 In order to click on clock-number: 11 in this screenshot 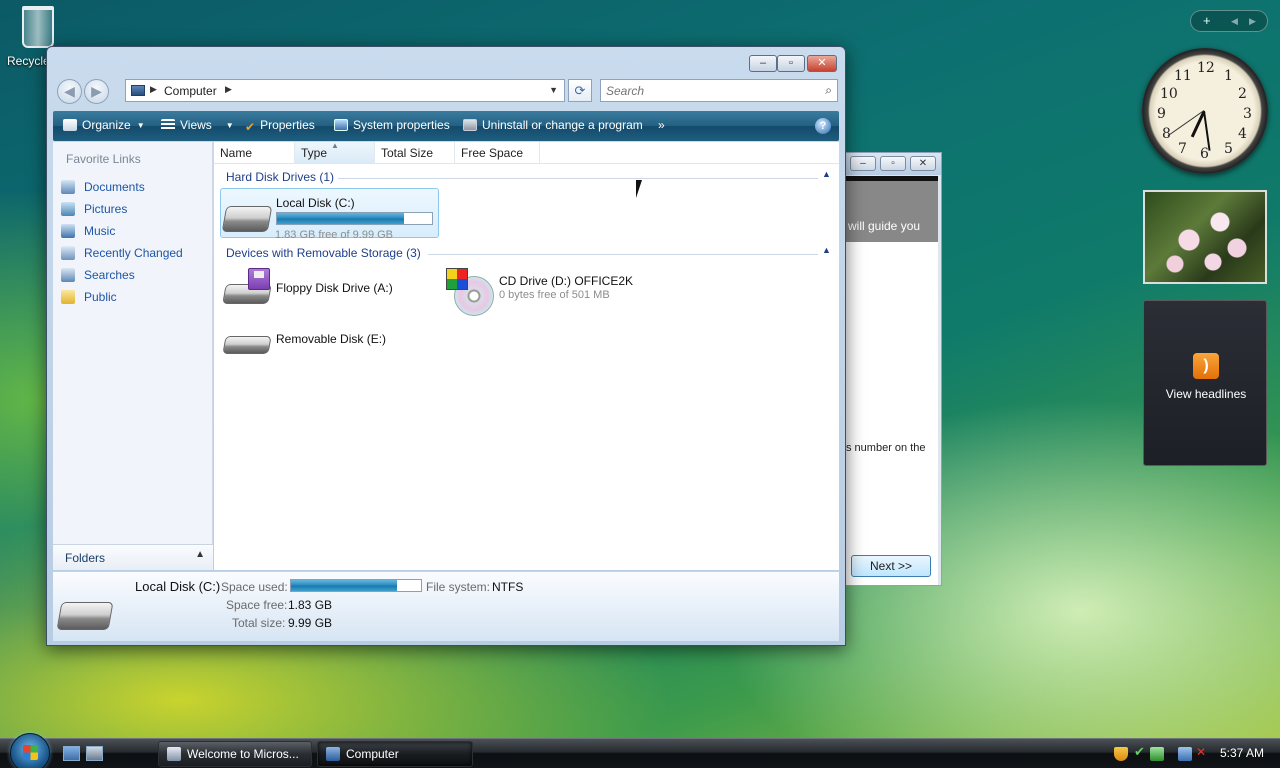, I will do `click(1183, 76)`.